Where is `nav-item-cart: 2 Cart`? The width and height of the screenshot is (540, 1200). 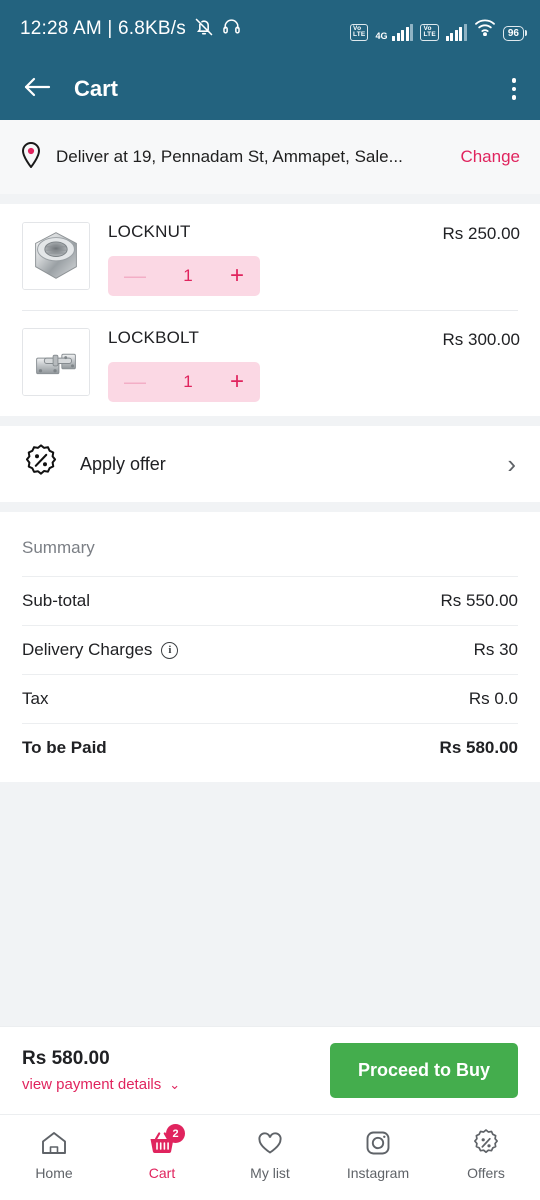
nav-item-cart: 2 Cart is located at coordinates (162, 1152).